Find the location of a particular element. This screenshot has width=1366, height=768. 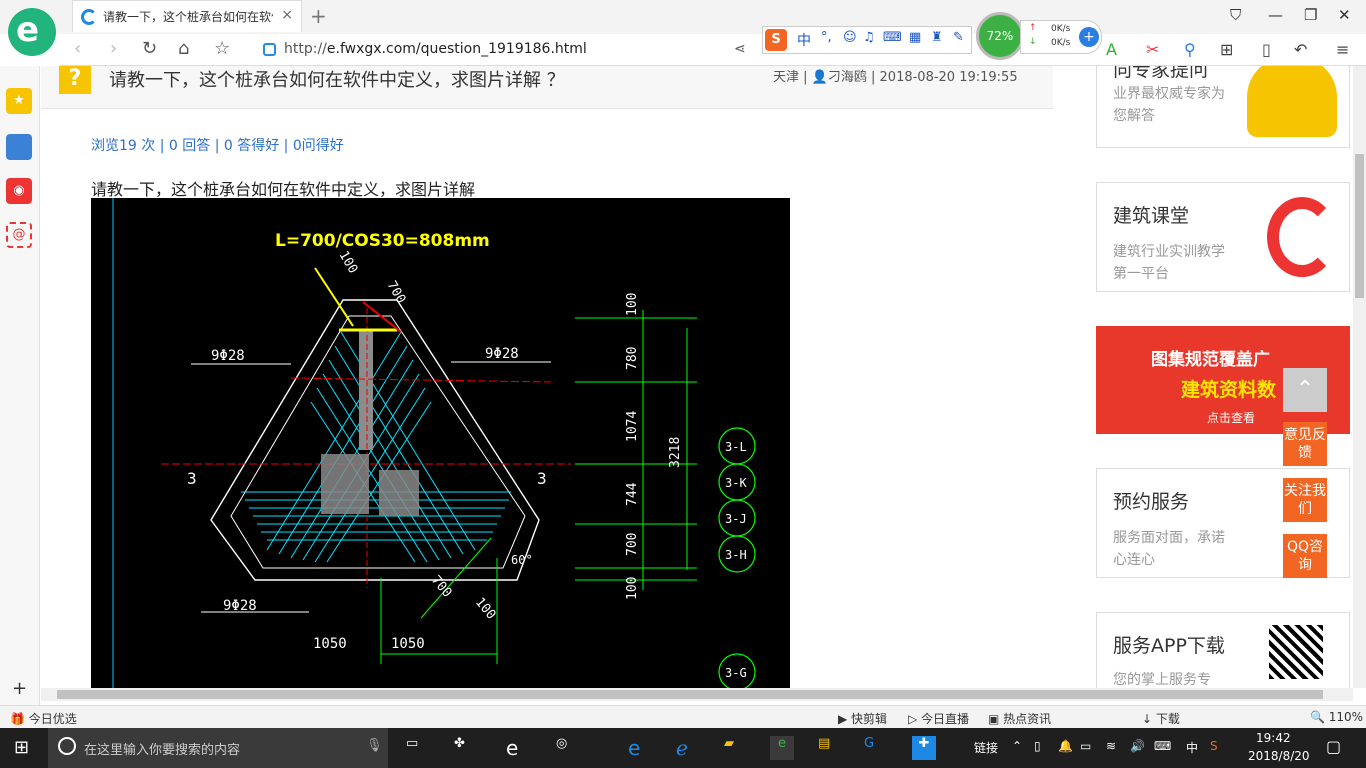

taskbar-search: 在这里输入你要搜索的内容 🎙 is located at coordinates (218, 748).